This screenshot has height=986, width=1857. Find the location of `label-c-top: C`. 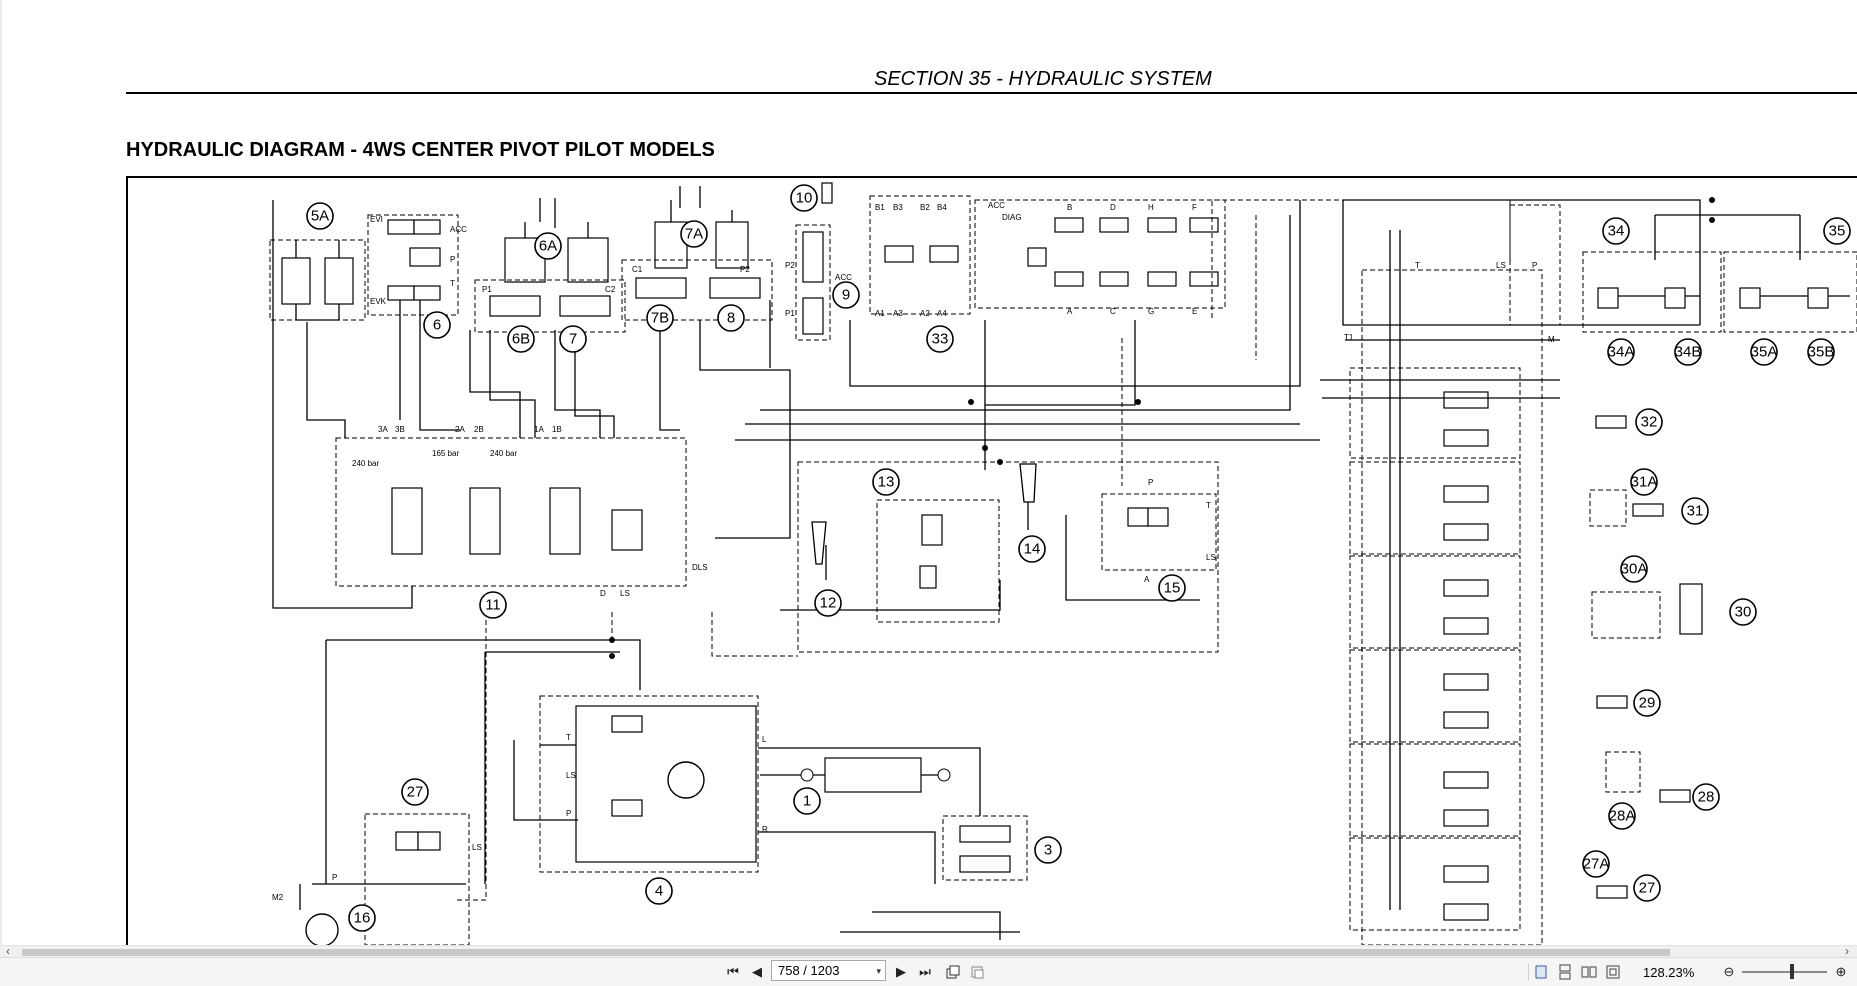

label-c-top: C is located at coordinates (1113, 311).